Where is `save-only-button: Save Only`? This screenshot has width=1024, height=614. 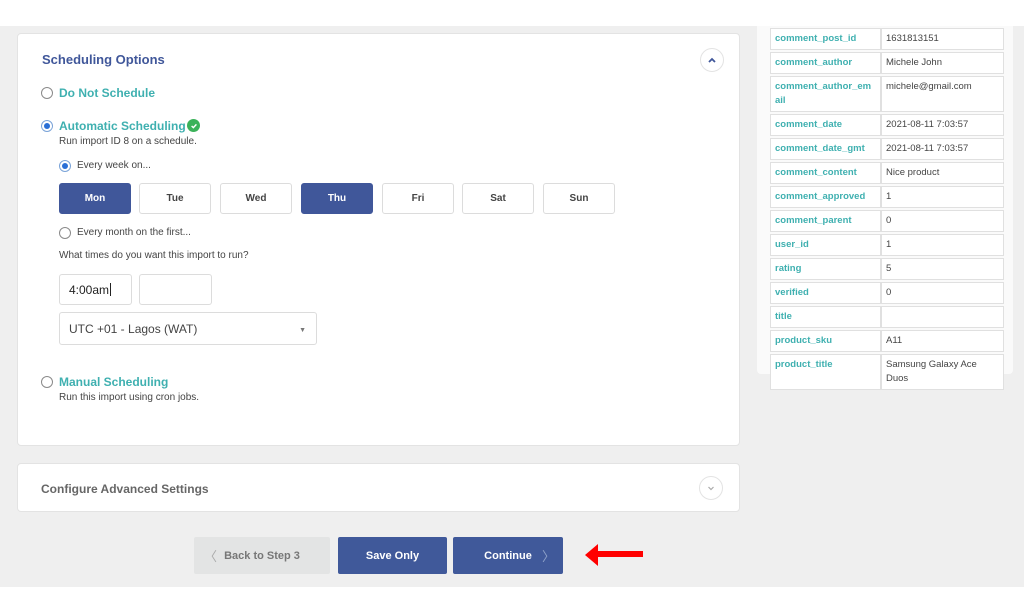
save-only-button: Save Only is located at coordinates (392, 555).